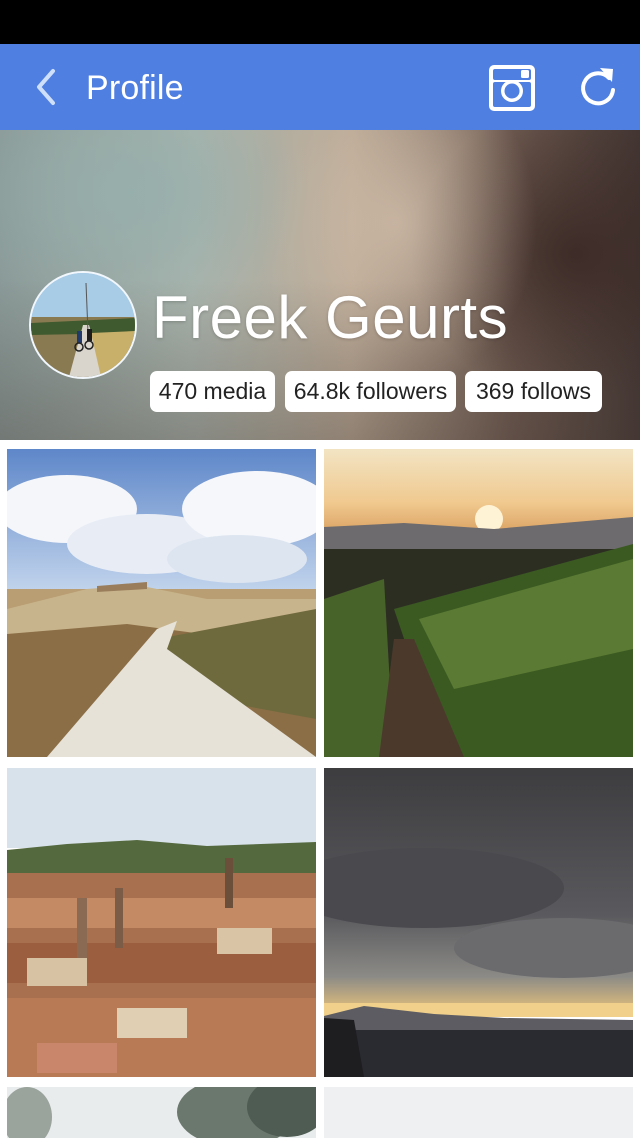 This screenshot has width=640, height=1138. I want to click on followers-count-badge: 64.8k followers, so click(370, 391).